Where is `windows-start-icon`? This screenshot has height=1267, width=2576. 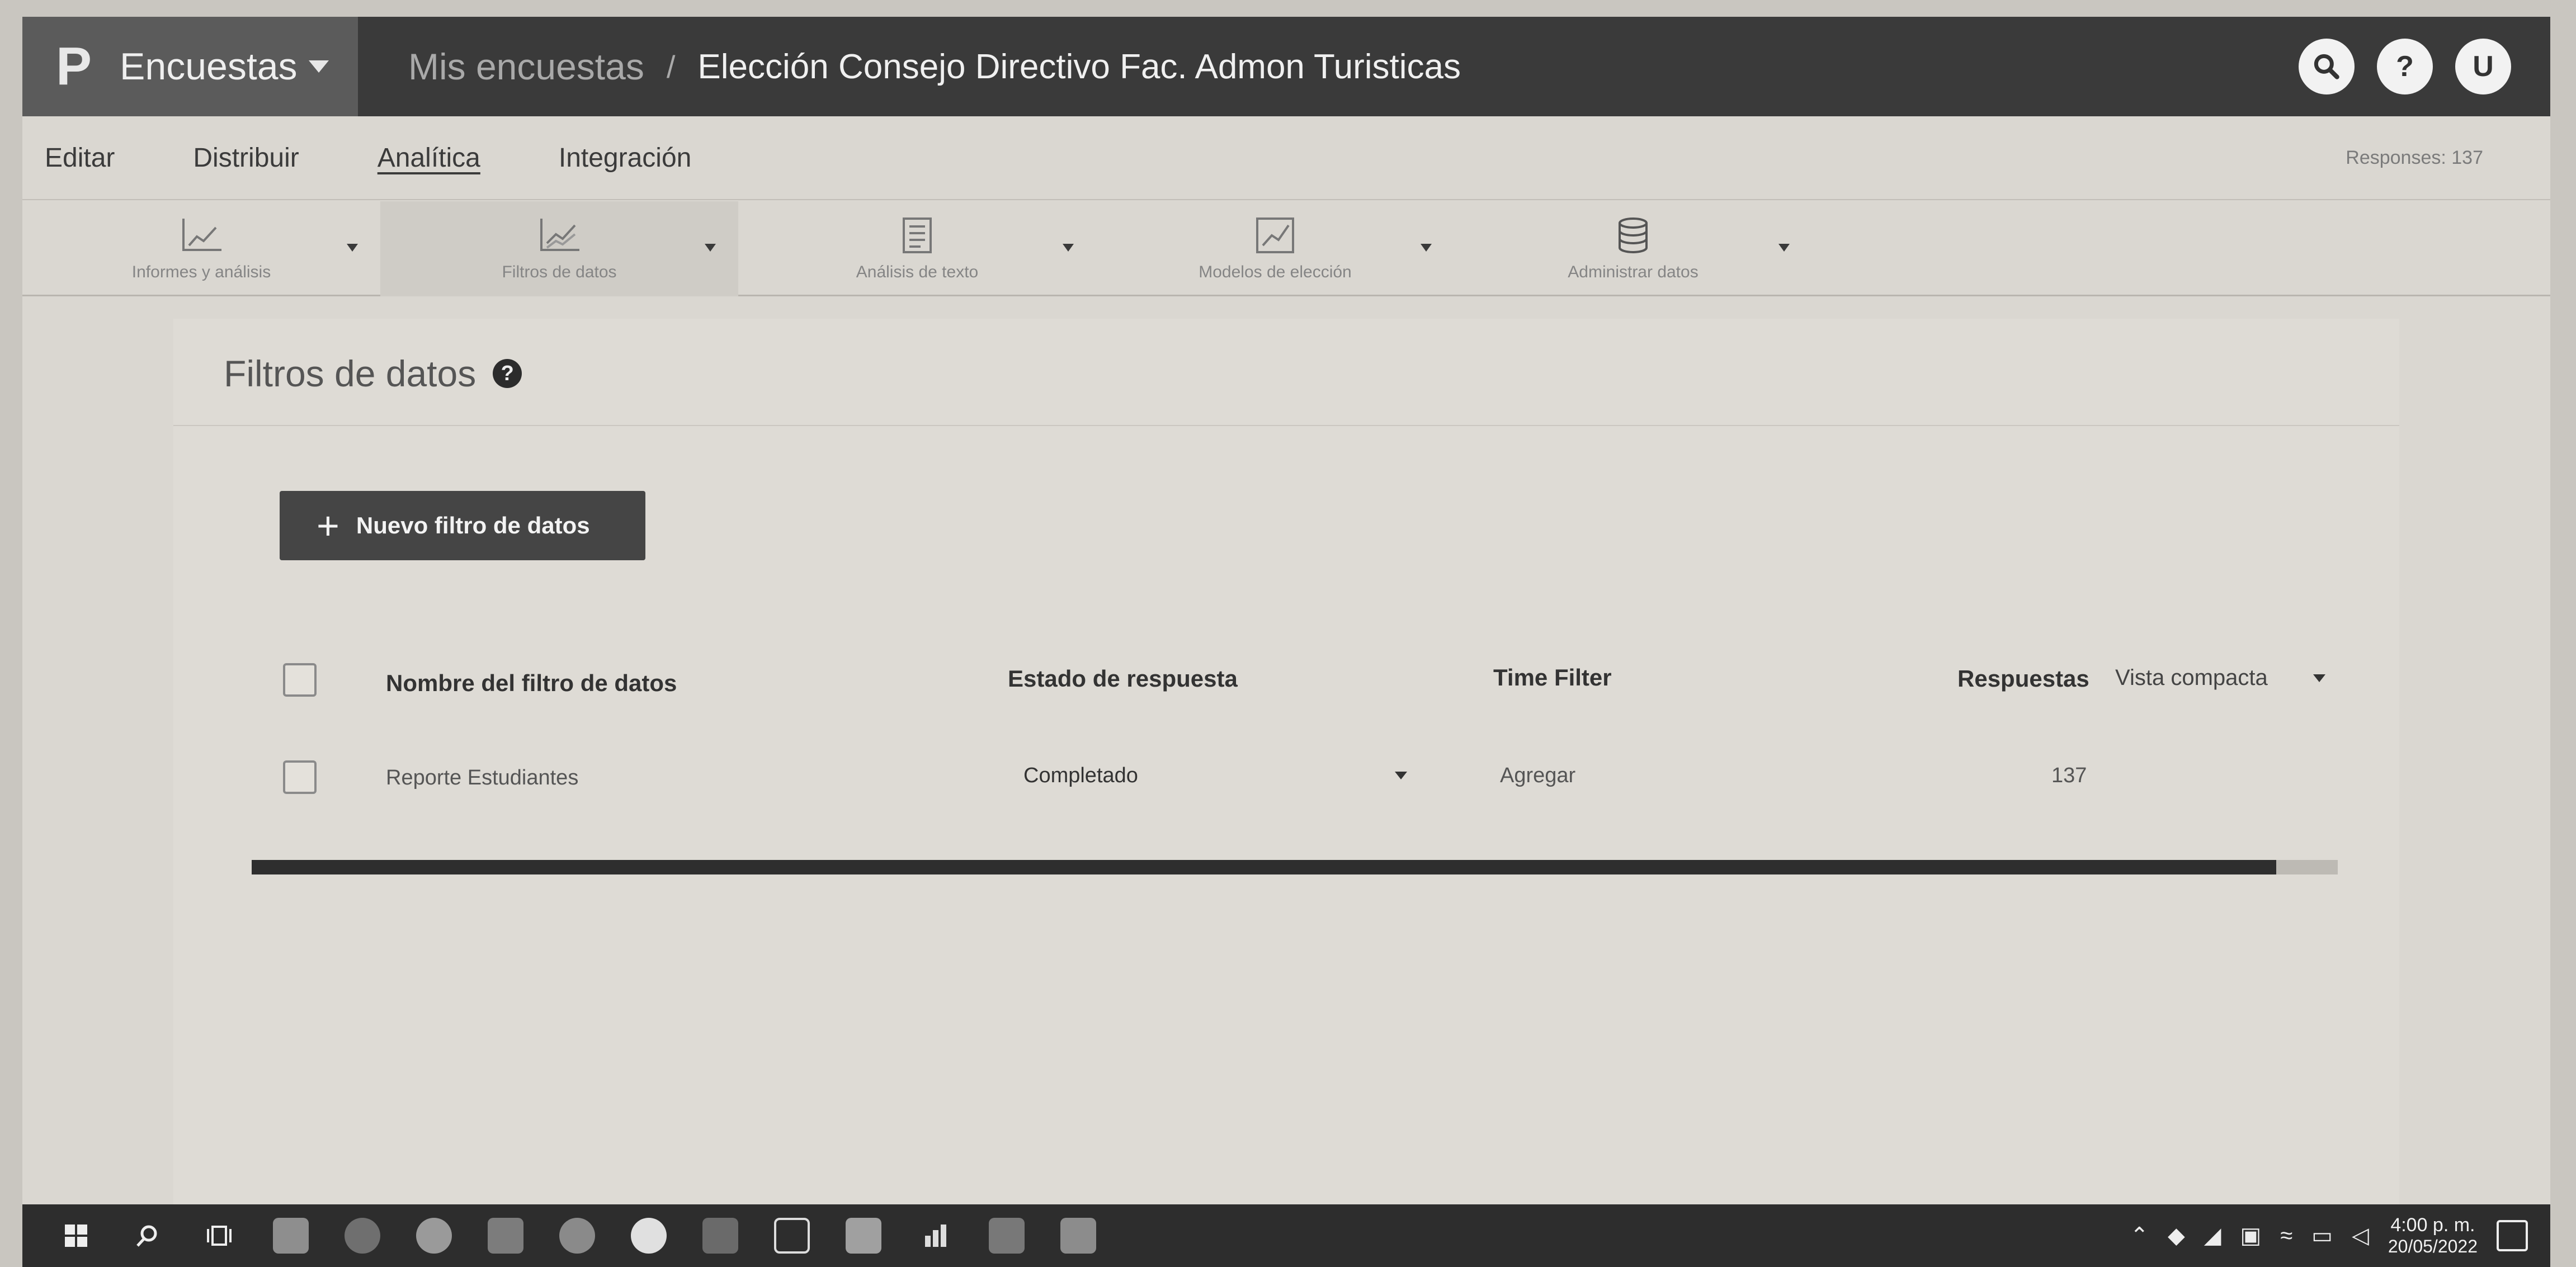 windows-start-icon is located at coordinates (76, 1236).